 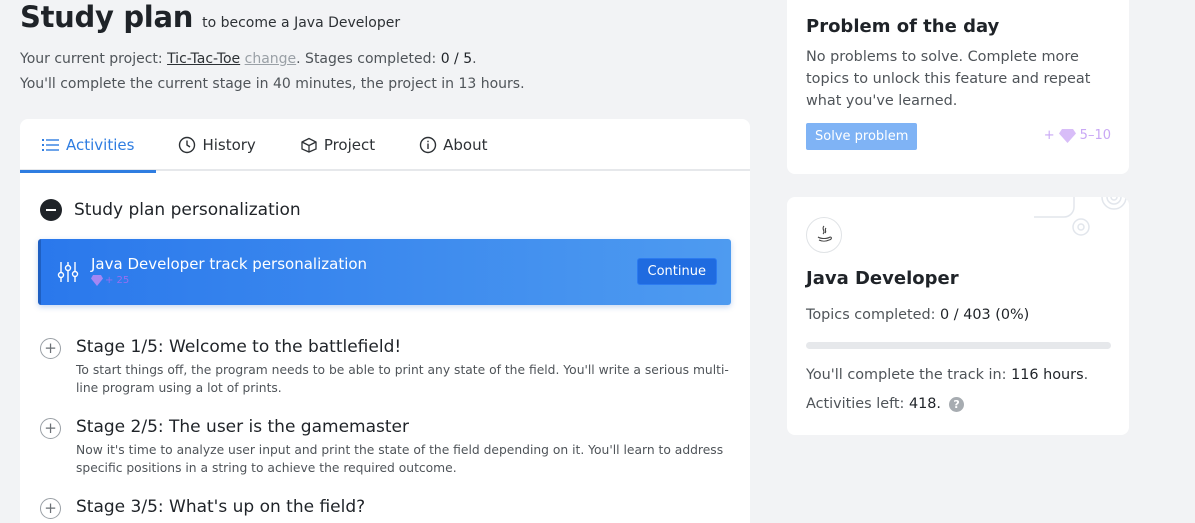 What do you see at coordinates (94, 59) in the screenshot?
I see `project-prefix: Your current project:` at bounding box center [94, 59].